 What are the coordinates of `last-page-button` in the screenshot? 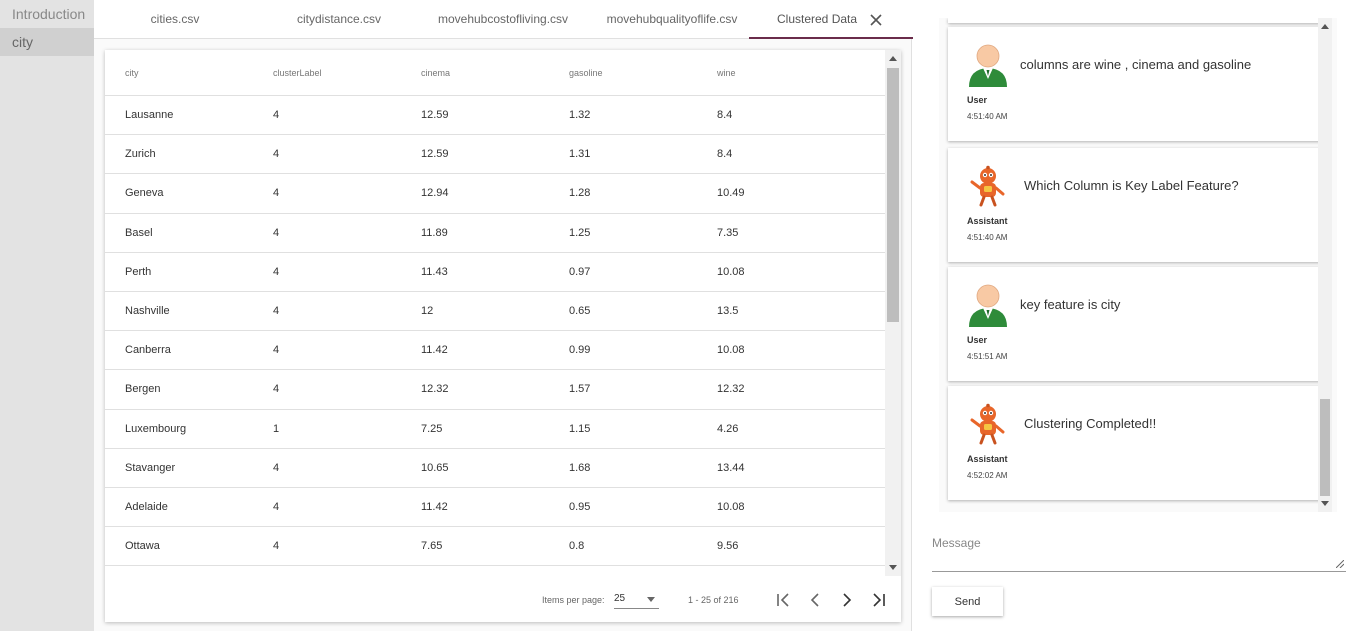 It's located at (879, 600).